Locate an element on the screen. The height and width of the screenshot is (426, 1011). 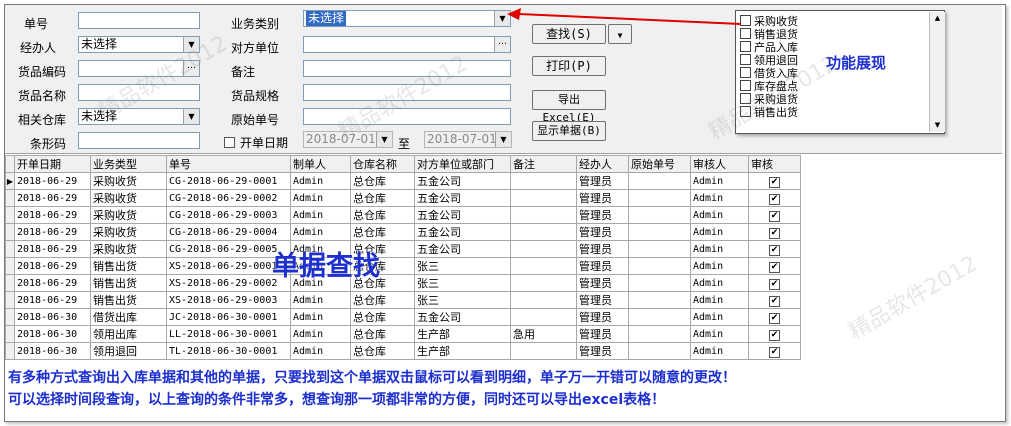
row-pointer-icon: ▶ is located at coordinates (10, 181).